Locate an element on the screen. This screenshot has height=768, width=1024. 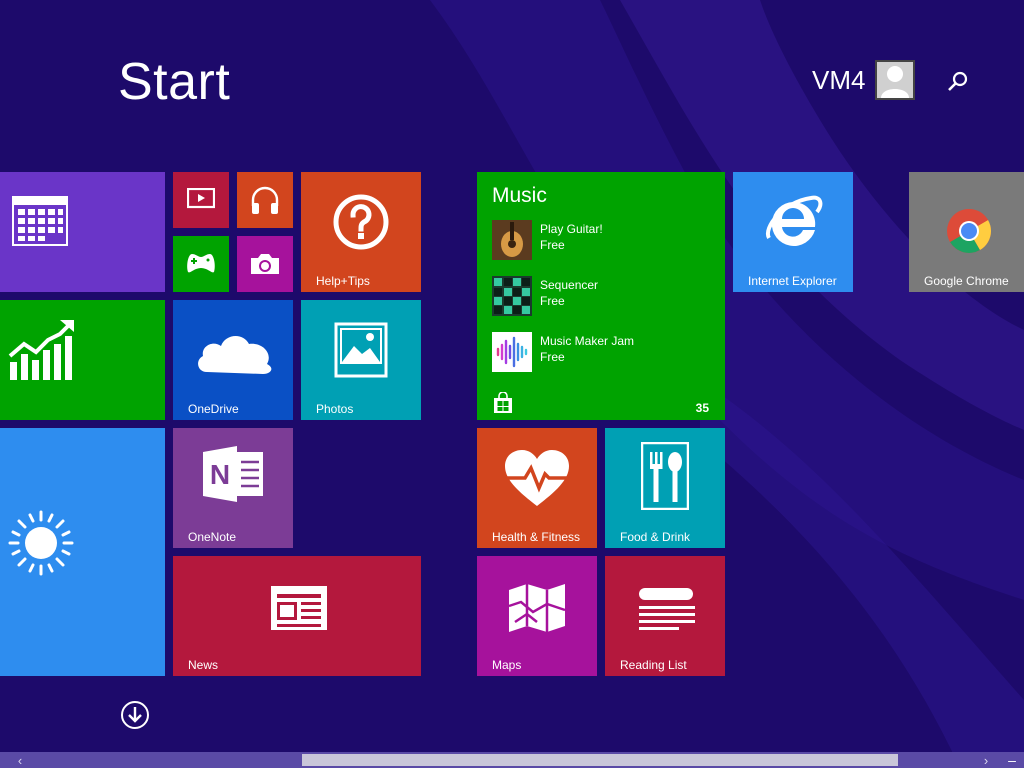
tile-label: OneDrive is located at coordinates (213, 409).